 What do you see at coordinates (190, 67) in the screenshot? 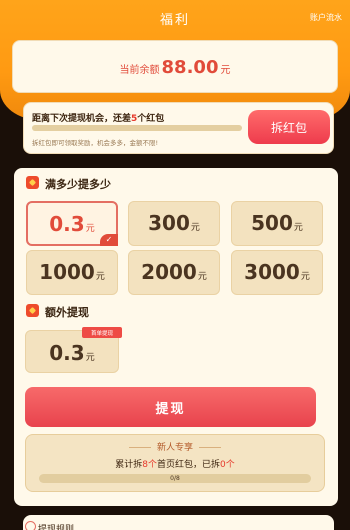
I see `balance-amount: 88.00` at bounding box center [190, 67].